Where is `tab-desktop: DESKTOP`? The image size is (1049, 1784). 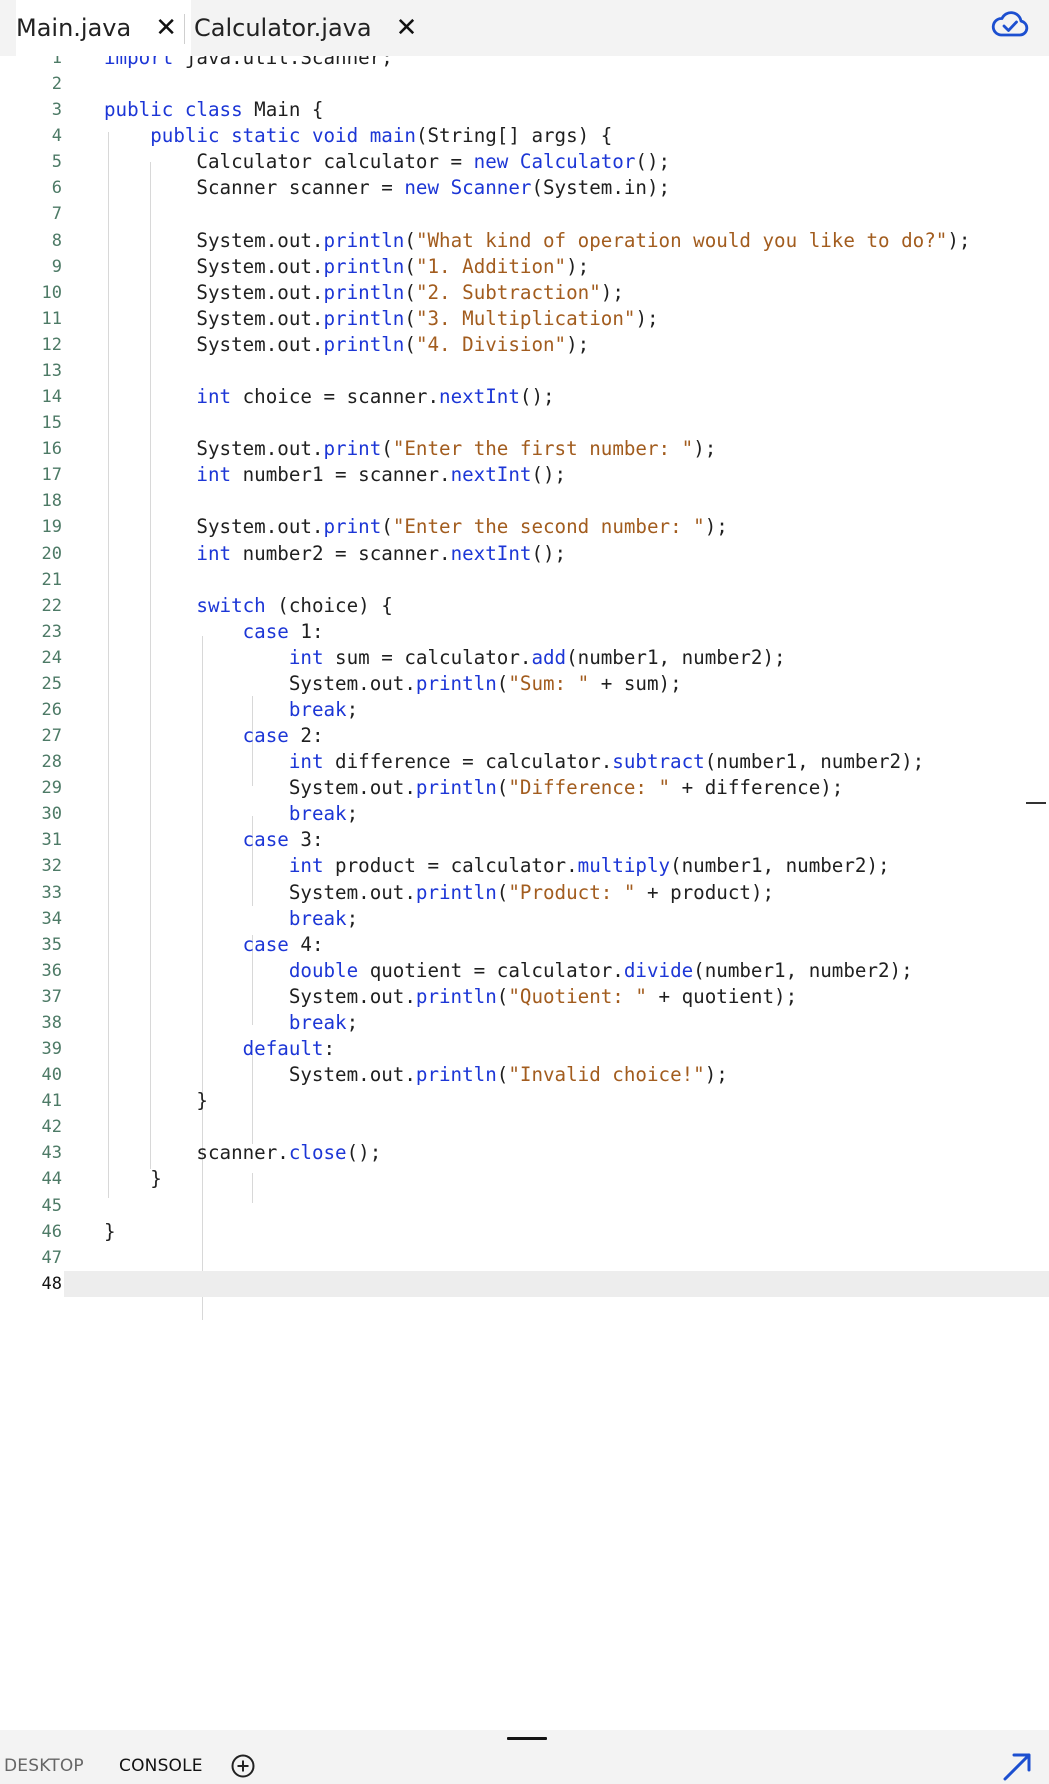
tab-desktop: DESKTOP is located at coordinates (44, 1766).